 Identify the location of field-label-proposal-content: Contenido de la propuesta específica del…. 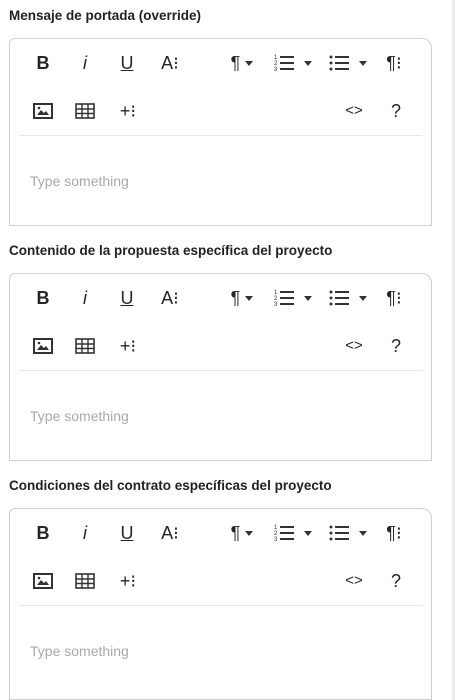
(171, 250).